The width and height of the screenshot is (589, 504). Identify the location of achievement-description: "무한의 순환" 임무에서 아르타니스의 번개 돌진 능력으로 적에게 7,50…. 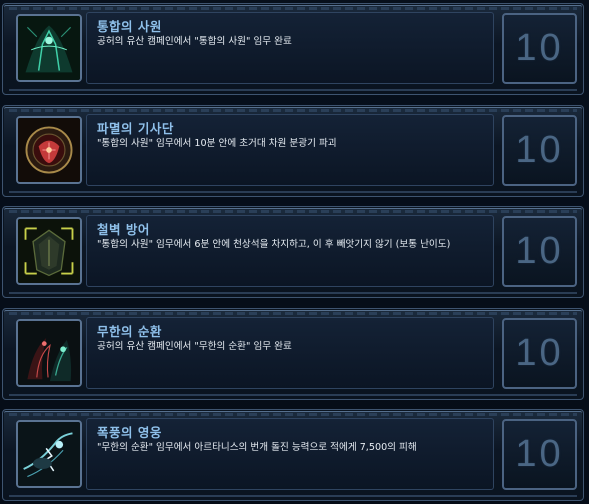
(257, 447).